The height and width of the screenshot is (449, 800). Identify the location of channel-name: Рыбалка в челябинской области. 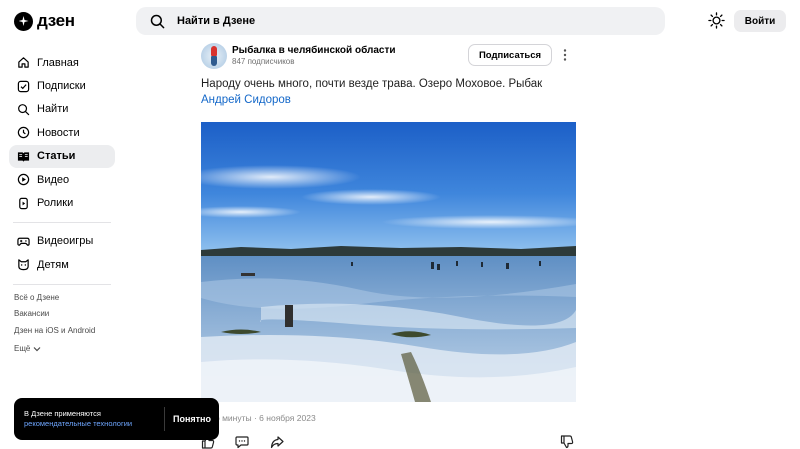
(314, 50).